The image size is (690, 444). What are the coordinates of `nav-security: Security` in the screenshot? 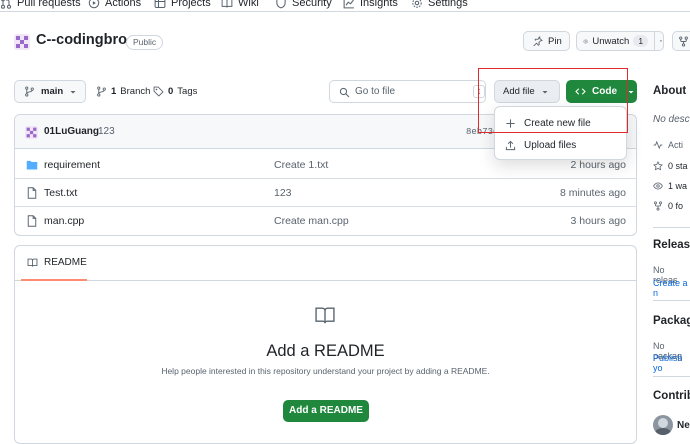 It's located at (303, 4).